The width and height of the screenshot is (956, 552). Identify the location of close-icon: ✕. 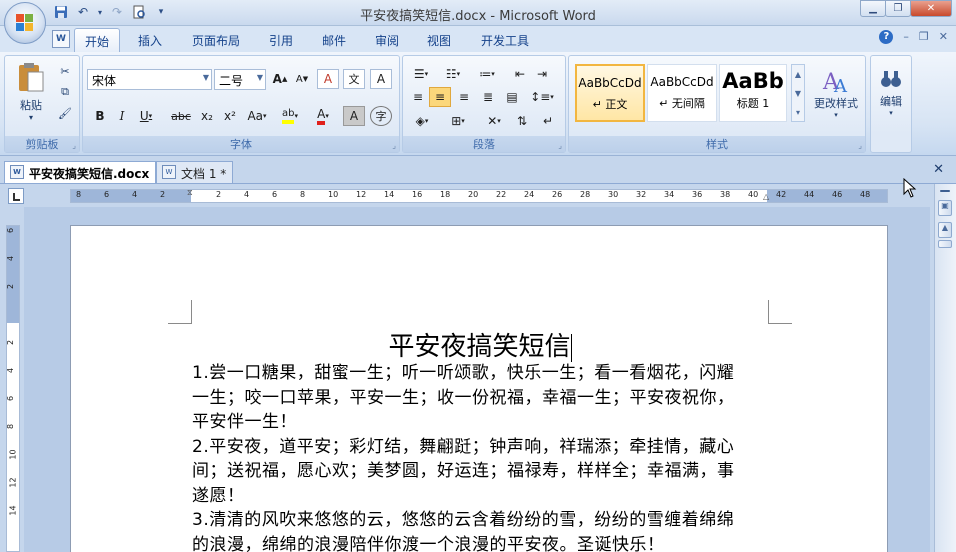
(931, 8).